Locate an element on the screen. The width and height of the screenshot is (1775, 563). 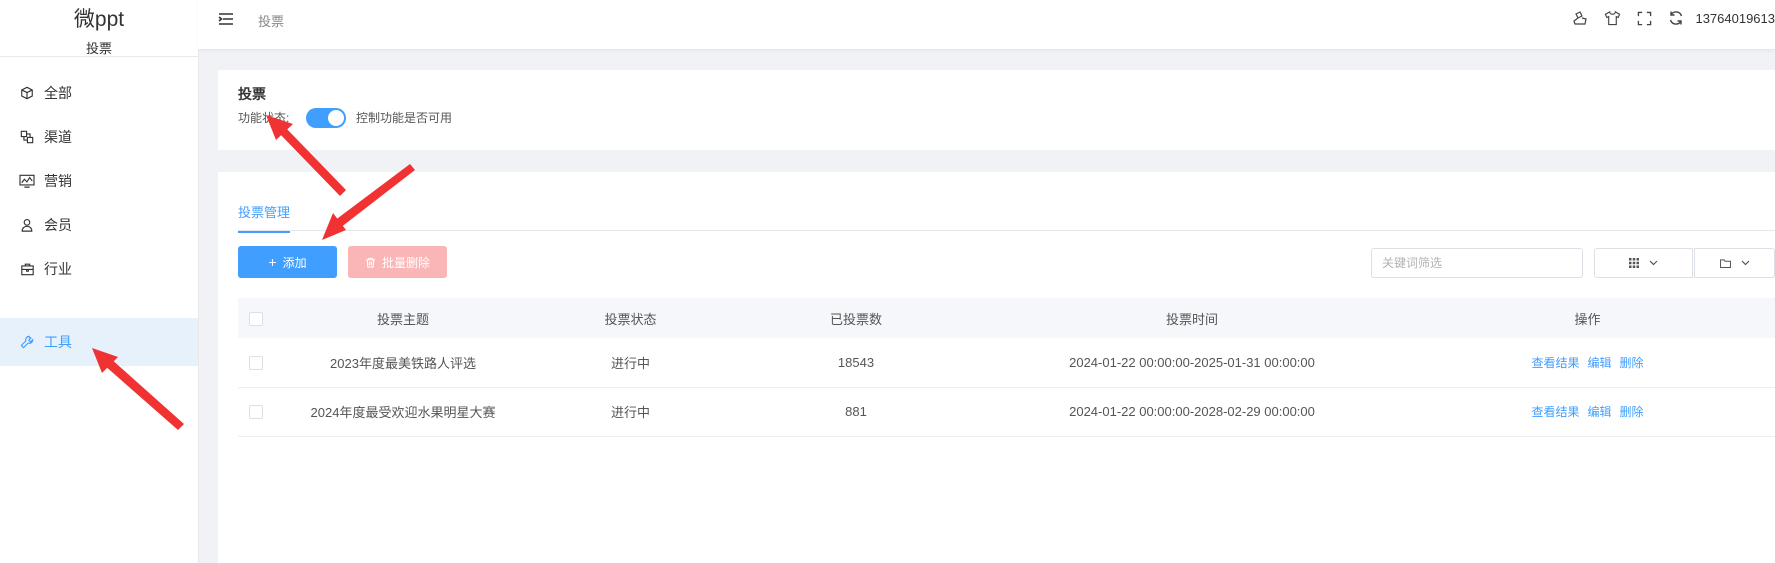
add-button: + 添加 is located at coordinates (287, 262).